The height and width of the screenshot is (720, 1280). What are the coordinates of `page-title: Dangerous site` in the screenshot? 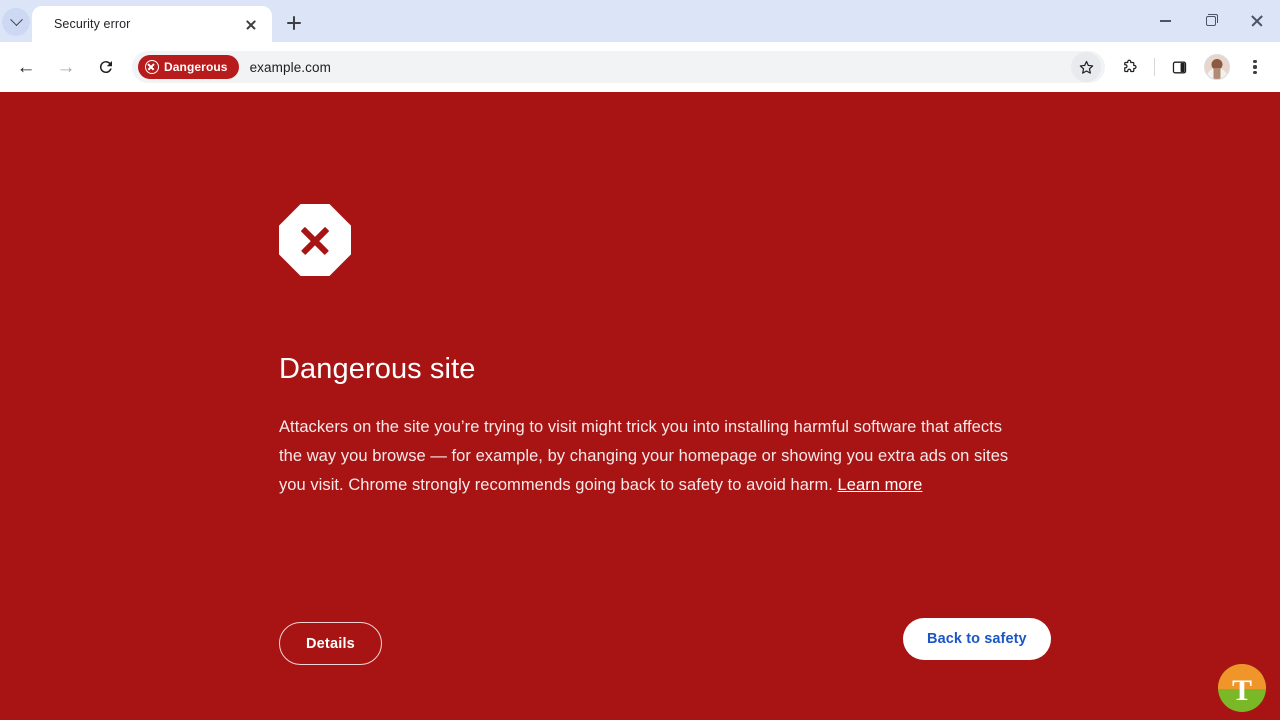 It's located at (377, 369).